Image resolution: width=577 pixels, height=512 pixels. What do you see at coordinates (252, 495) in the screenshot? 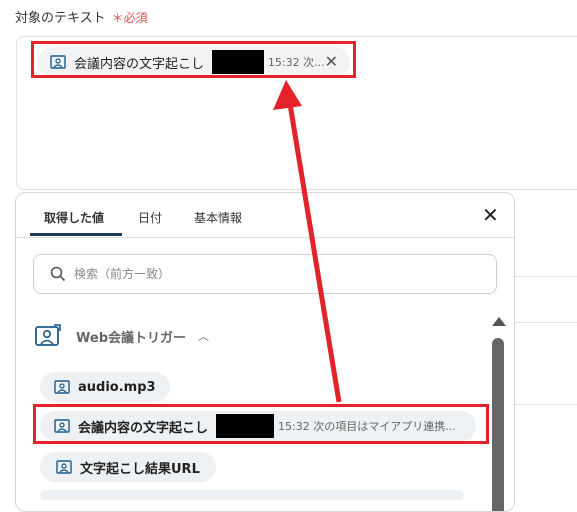
I see `list-item-partial` at bounding box center [252, 495].